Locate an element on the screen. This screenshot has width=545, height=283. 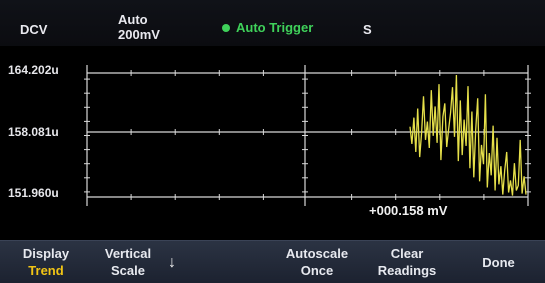
softkey-label: Done is located at coordinates (498, 262).